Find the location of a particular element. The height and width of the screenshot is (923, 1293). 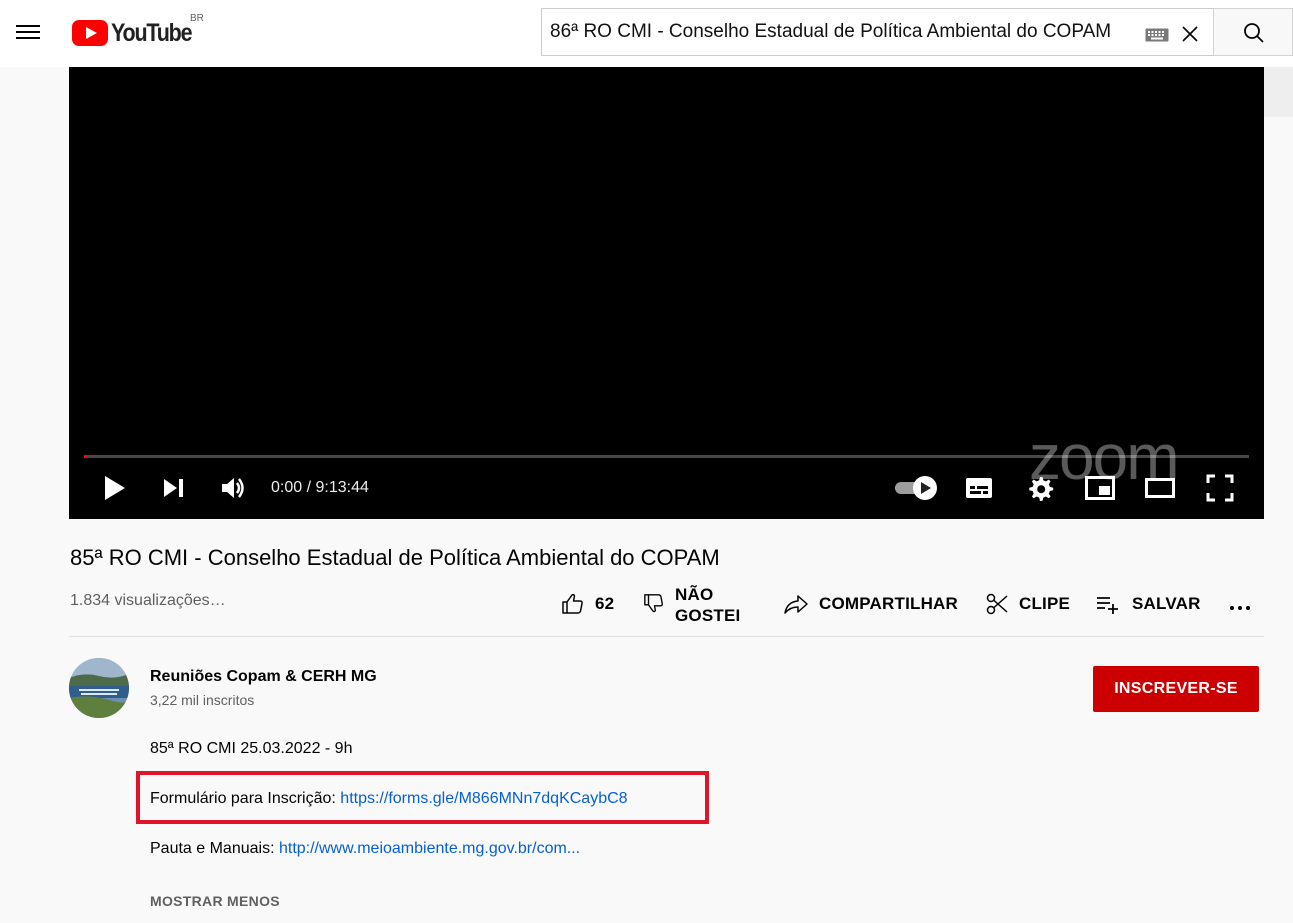

channel-name: Reuniões Copam & CERH MG is located at coordinates (263, 677).